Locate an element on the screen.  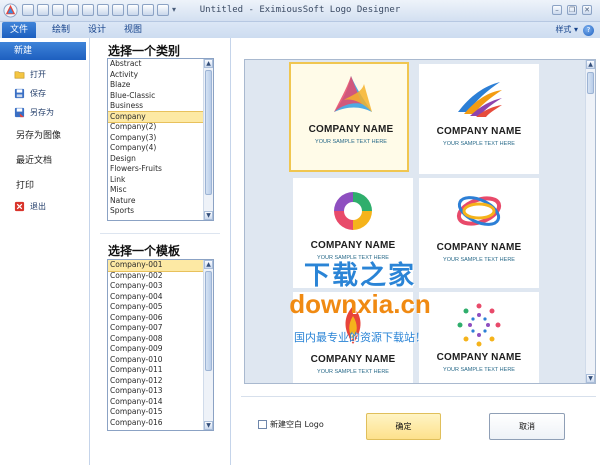
list-item: Company-006 is located at coordinates (160, 318).